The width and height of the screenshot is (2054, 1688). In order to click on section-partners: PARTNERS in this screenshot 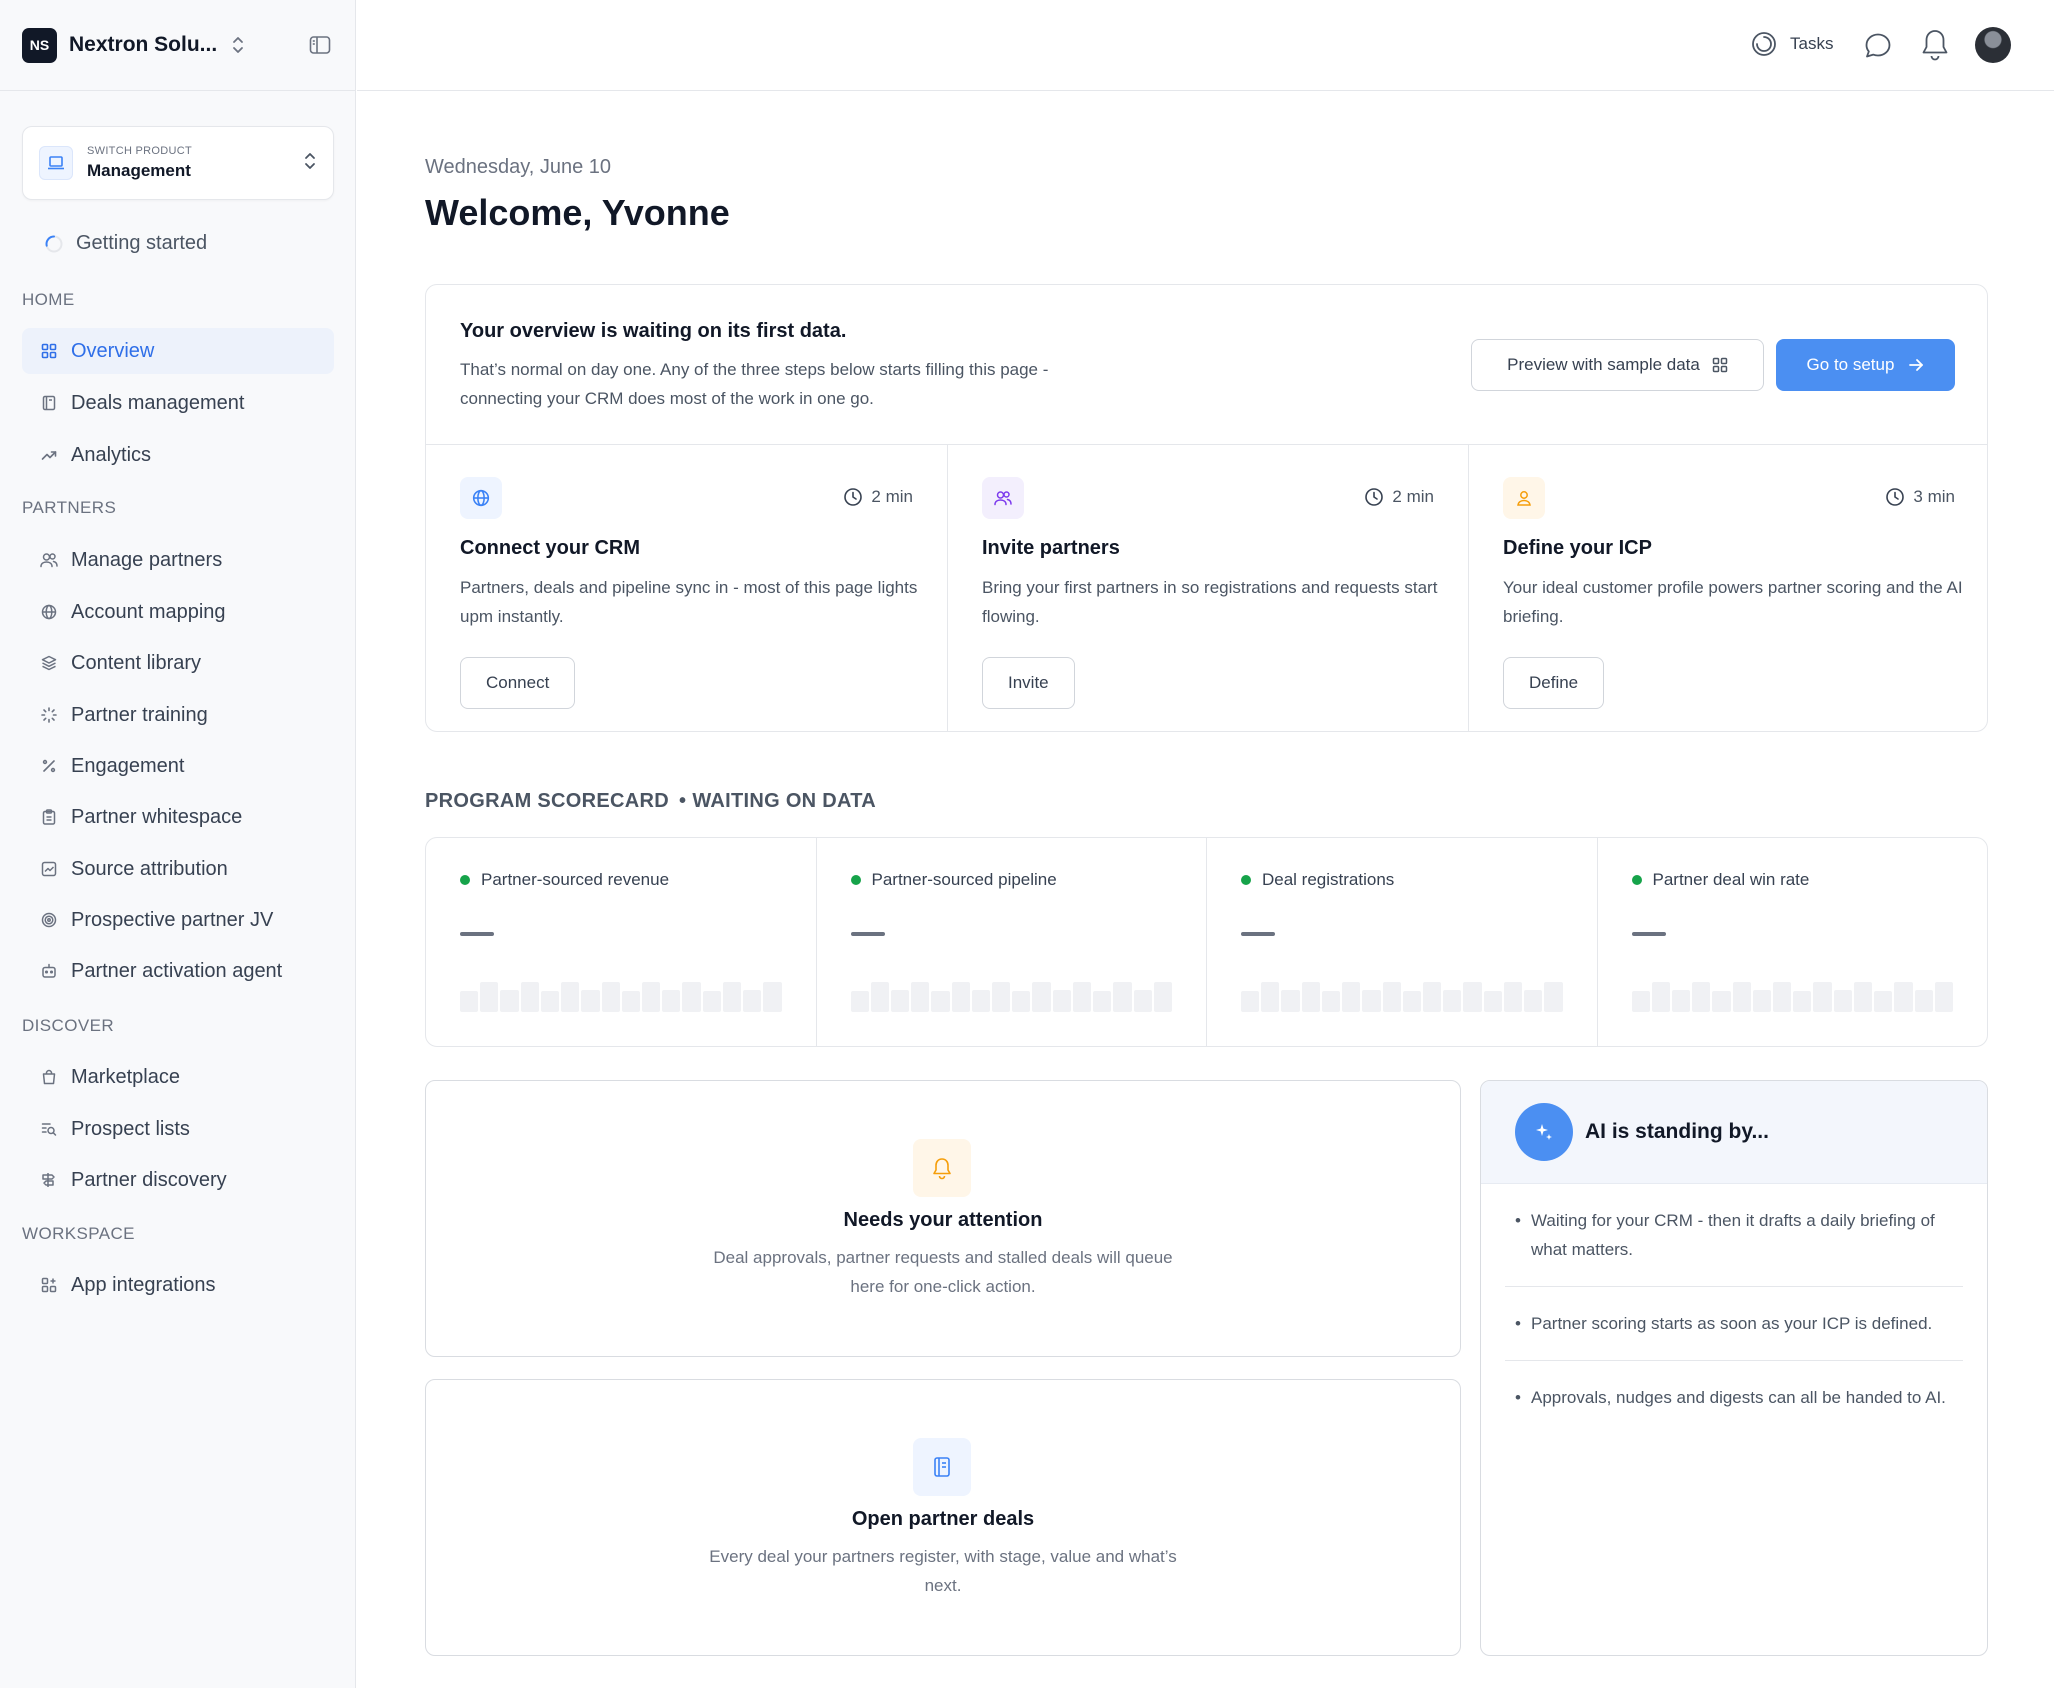, I will do `click(69, 507)`.